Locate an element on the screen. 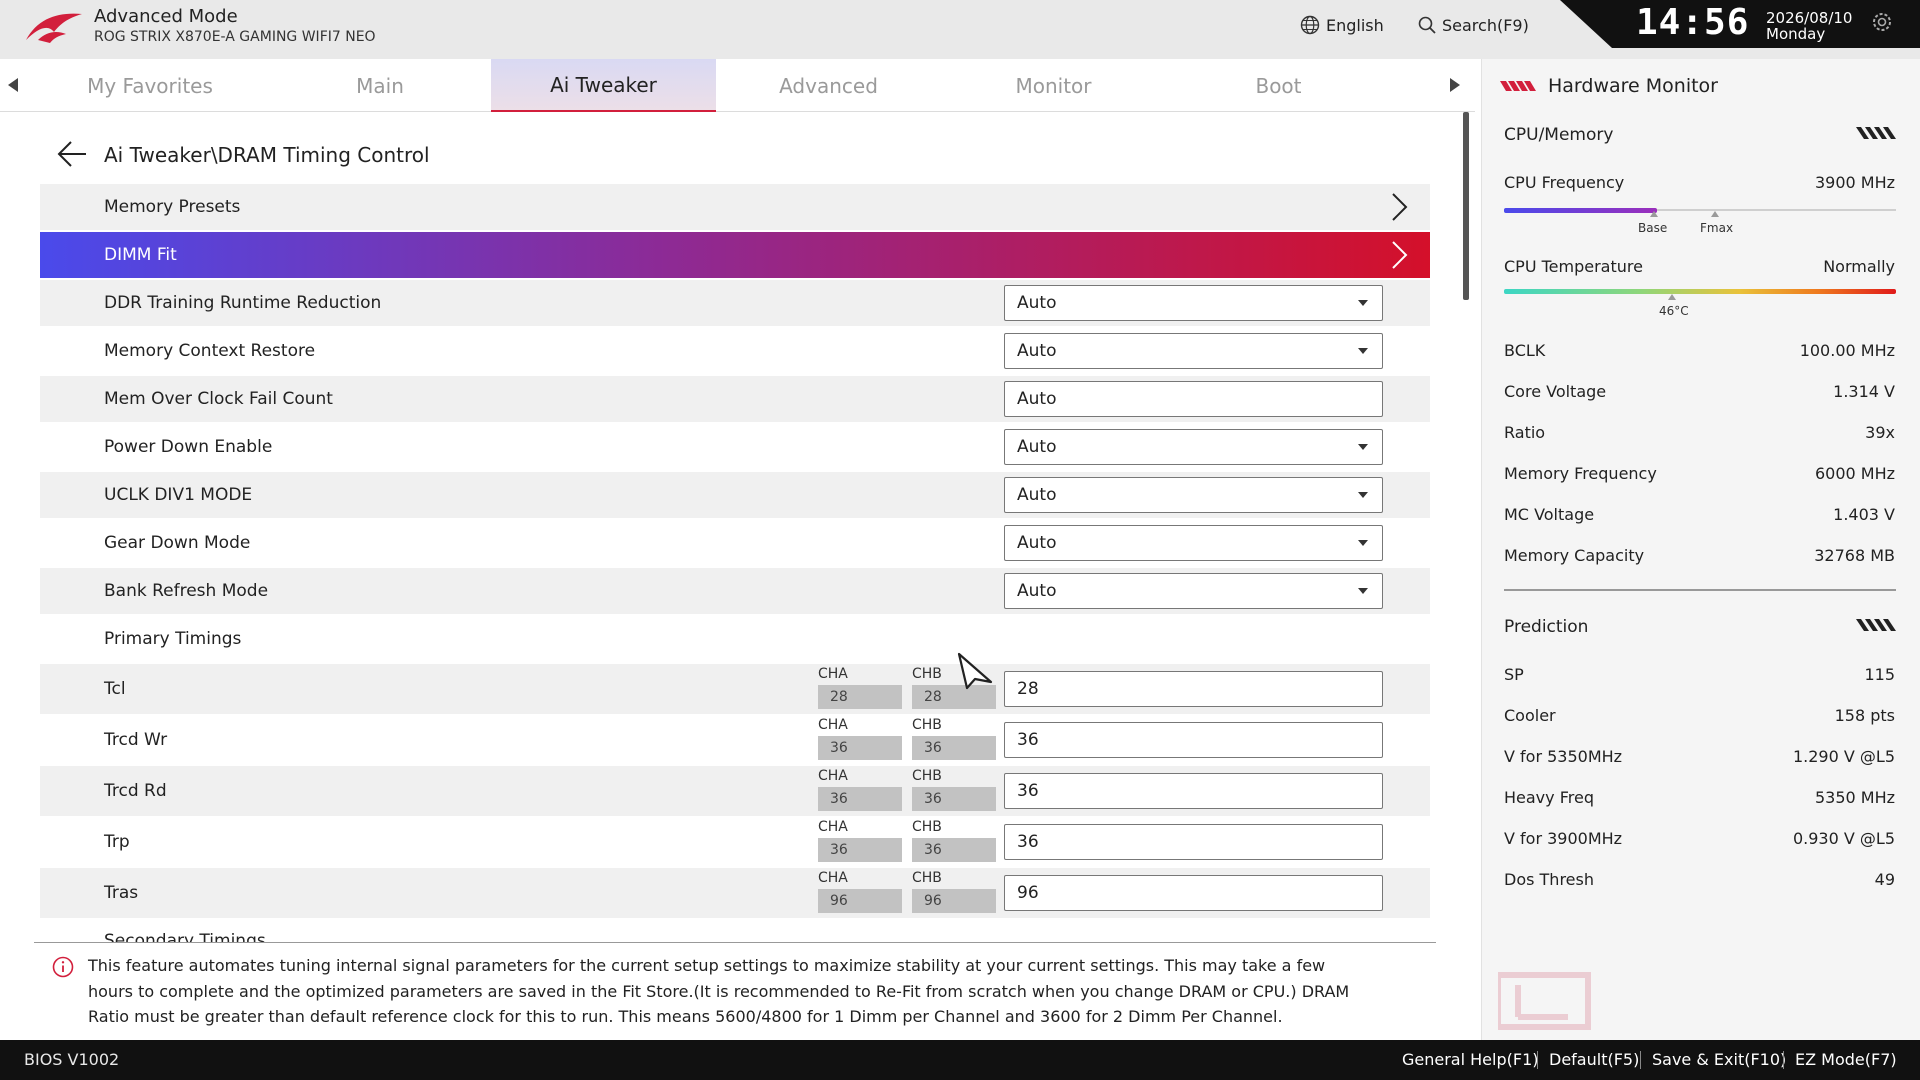 The height and width of the screenshot is (1080, 1920). trcd-wr-input: 36 is located at coordinates (1193, 740).